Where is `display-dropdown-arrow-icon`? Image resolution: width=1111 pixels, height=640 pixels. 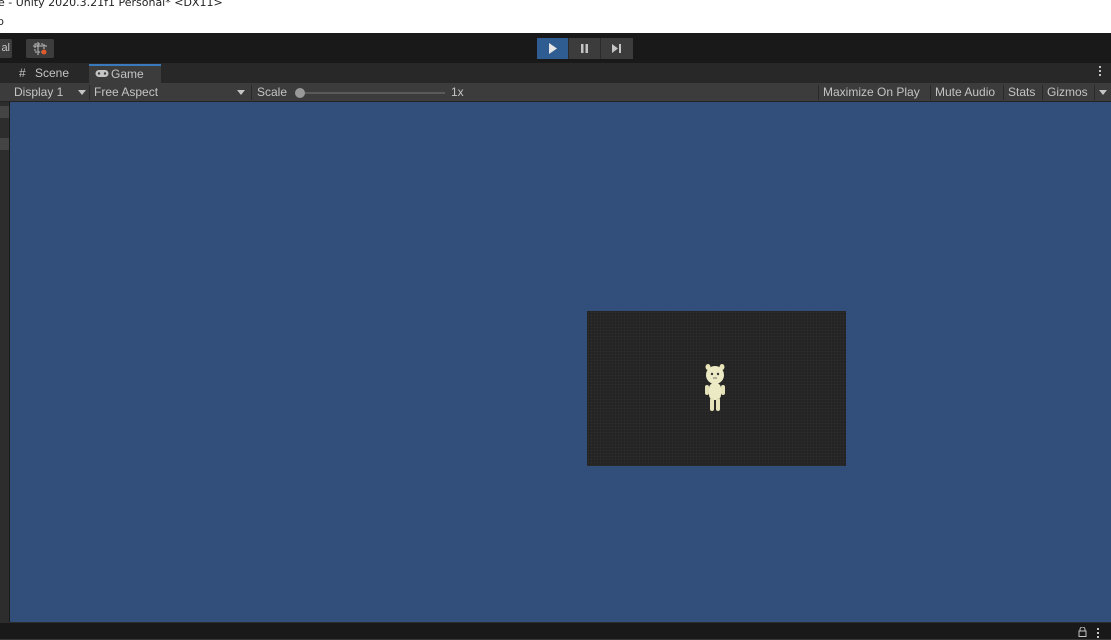
display-dropdown-arrow-icon is located at coordinates (82, 92).